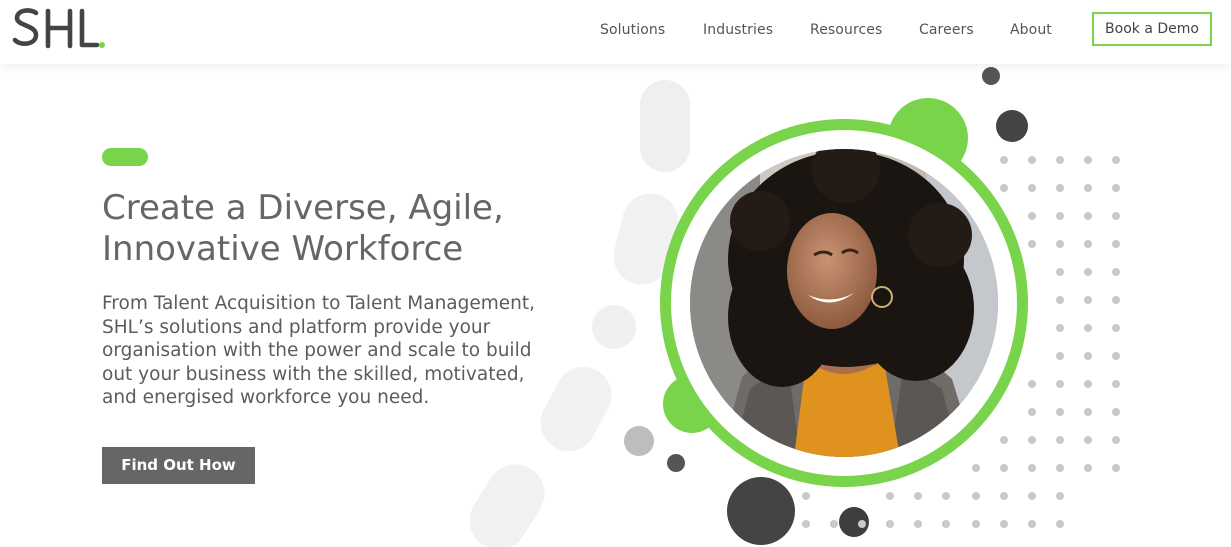  Describe the element at coordinates (266, 397) in the screenshot. I see `description-line: and energised workforce you need.` at that location.